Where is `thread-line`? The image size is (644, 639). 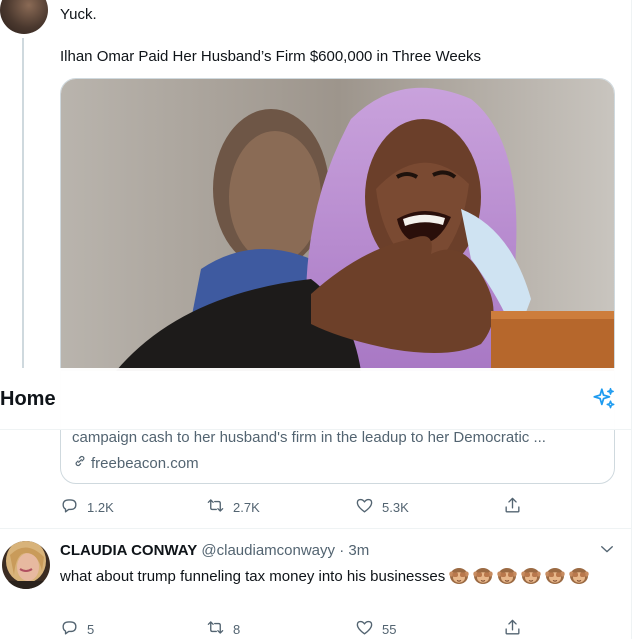
thread-line is located at coordinates (23, 203).